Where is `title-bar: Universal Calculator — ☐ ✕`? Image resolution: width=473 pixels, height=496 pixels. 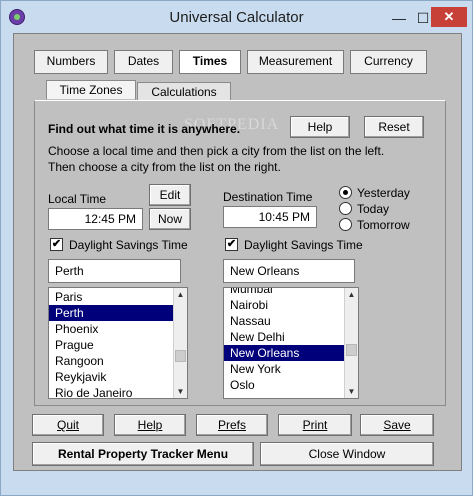 title-bar: Universal Calculator — ☐ ✕ is located at coordinates (236, 17).